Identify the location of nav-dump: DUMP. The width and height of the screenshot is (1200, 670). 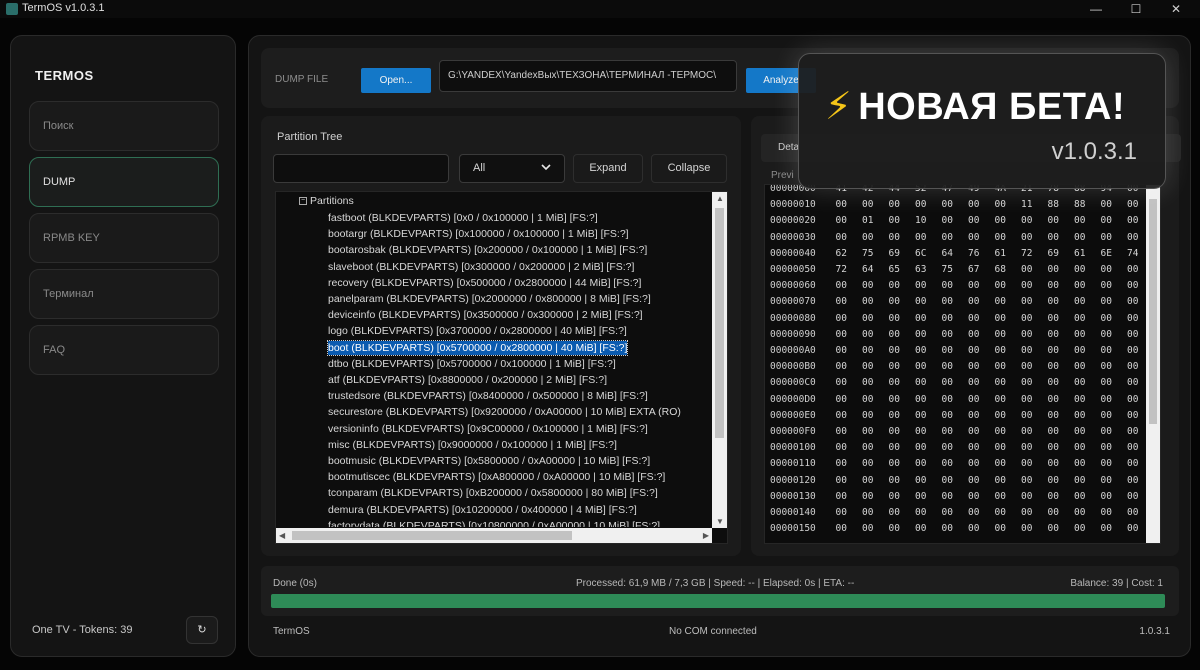
(124, 182).